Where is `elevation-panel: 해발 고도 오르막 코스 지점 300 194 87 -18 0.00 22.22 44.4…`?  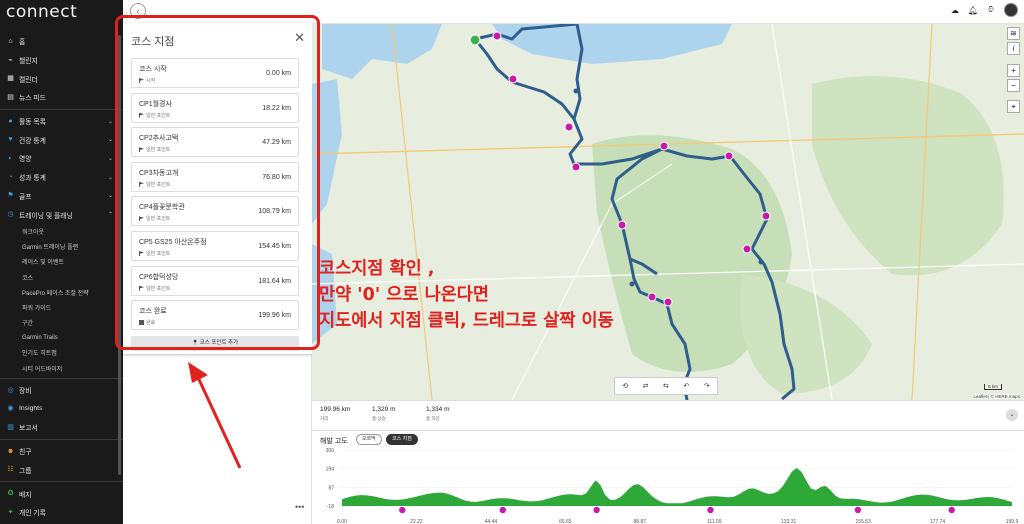 elevation-panel: 해발 고도 오르막 코스 지점 300 194 87 -18 0.00 22.22 44.4… is located at coordinates (668, 477).